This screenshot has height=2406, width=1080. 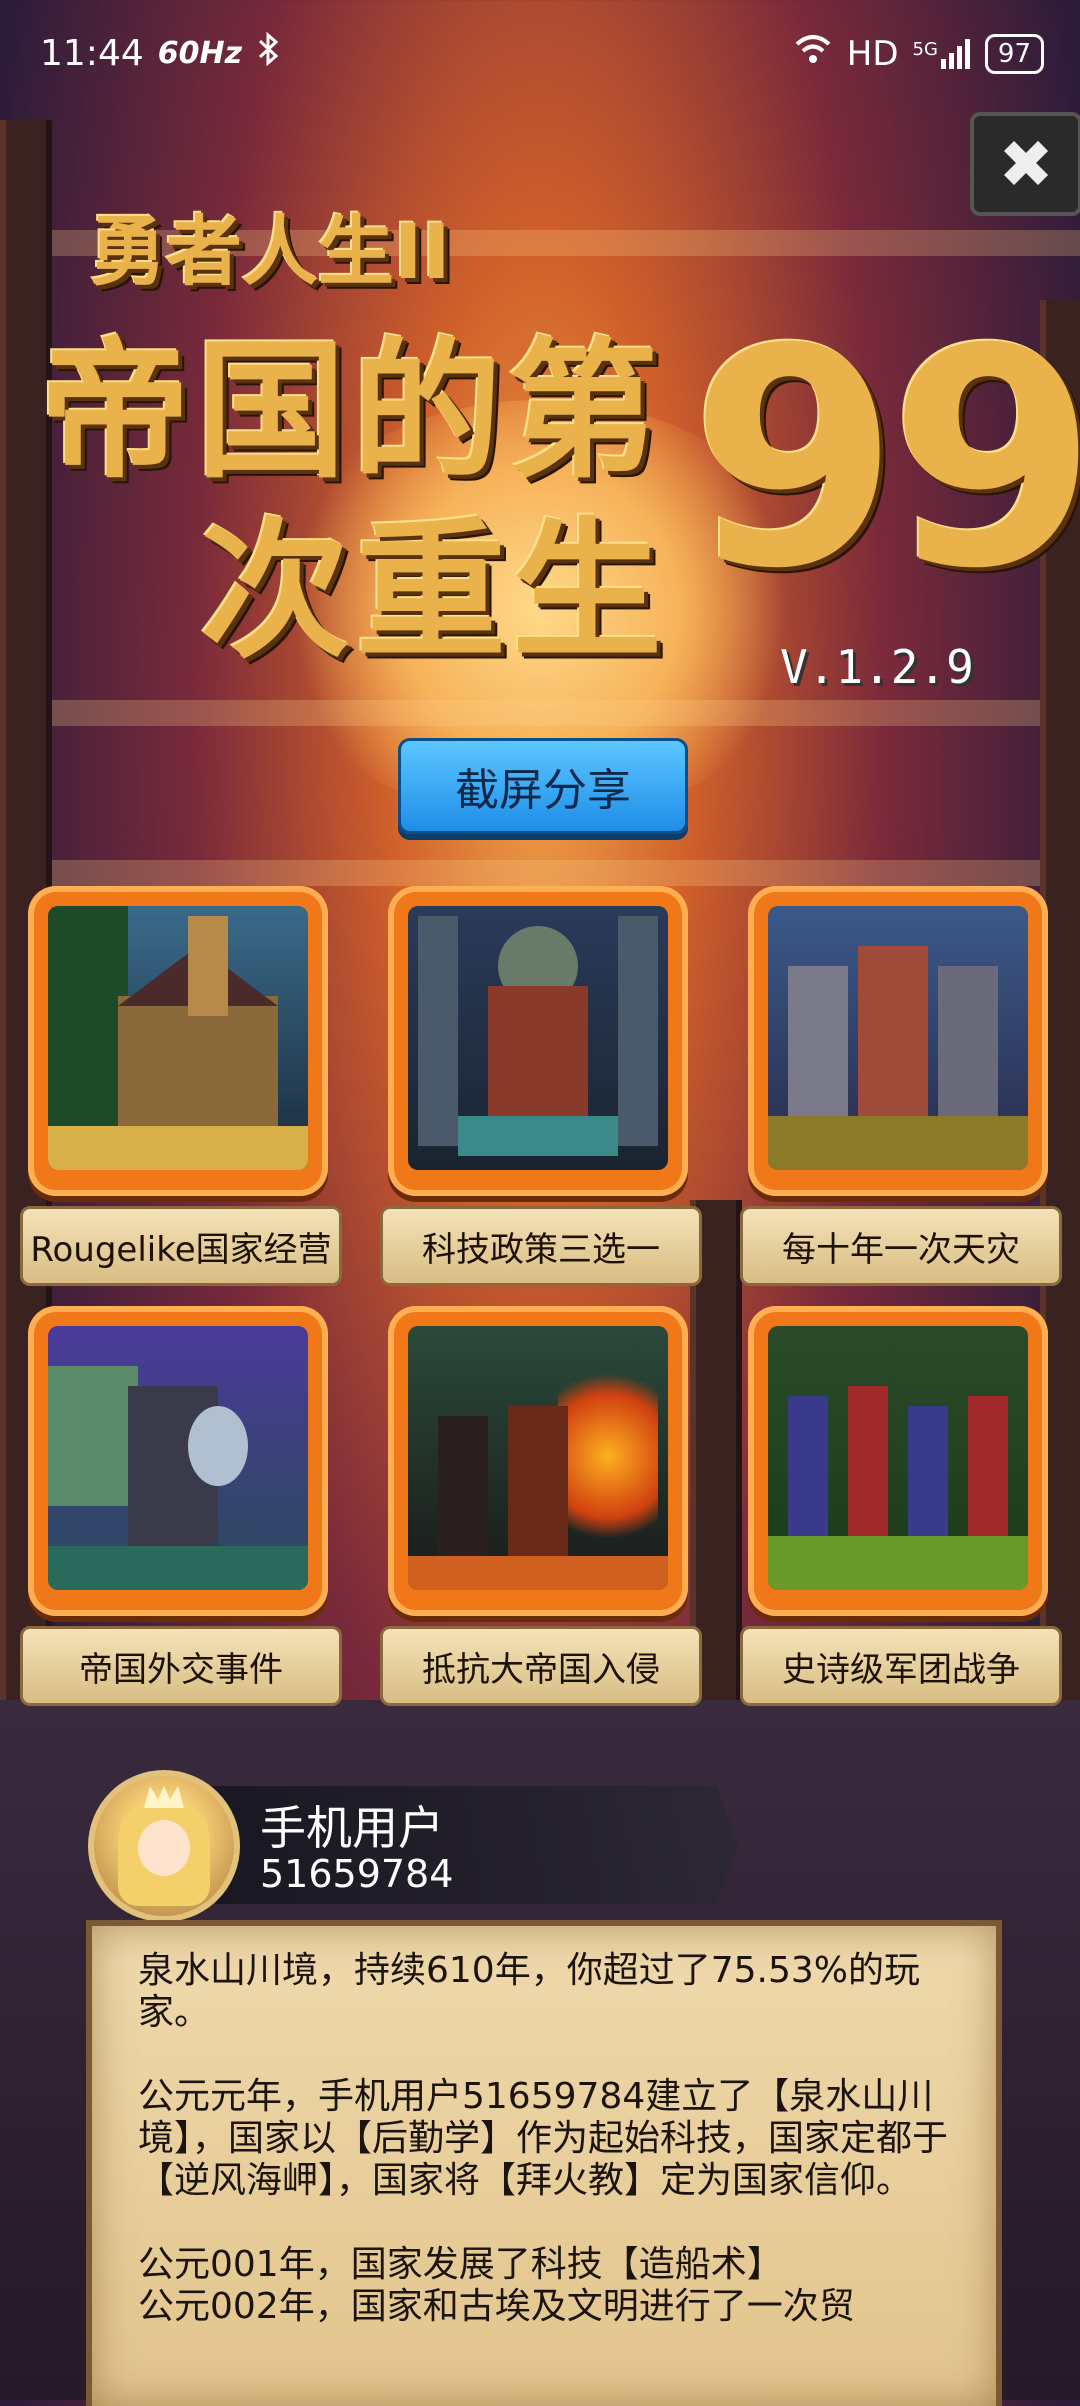 What do you see at coordinates (269, 53) in the screenshot?
I see `bluetooth-icon` at bounding box center [269, 53].